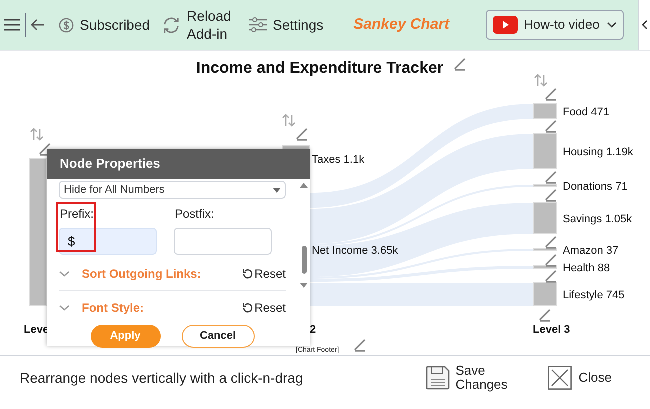 The width and height of the screenshot is (650, 409). What do you see at coordinates (108, 241) in the screenshot?
I see `prefix-field: $` at bounding box center [108, 241].